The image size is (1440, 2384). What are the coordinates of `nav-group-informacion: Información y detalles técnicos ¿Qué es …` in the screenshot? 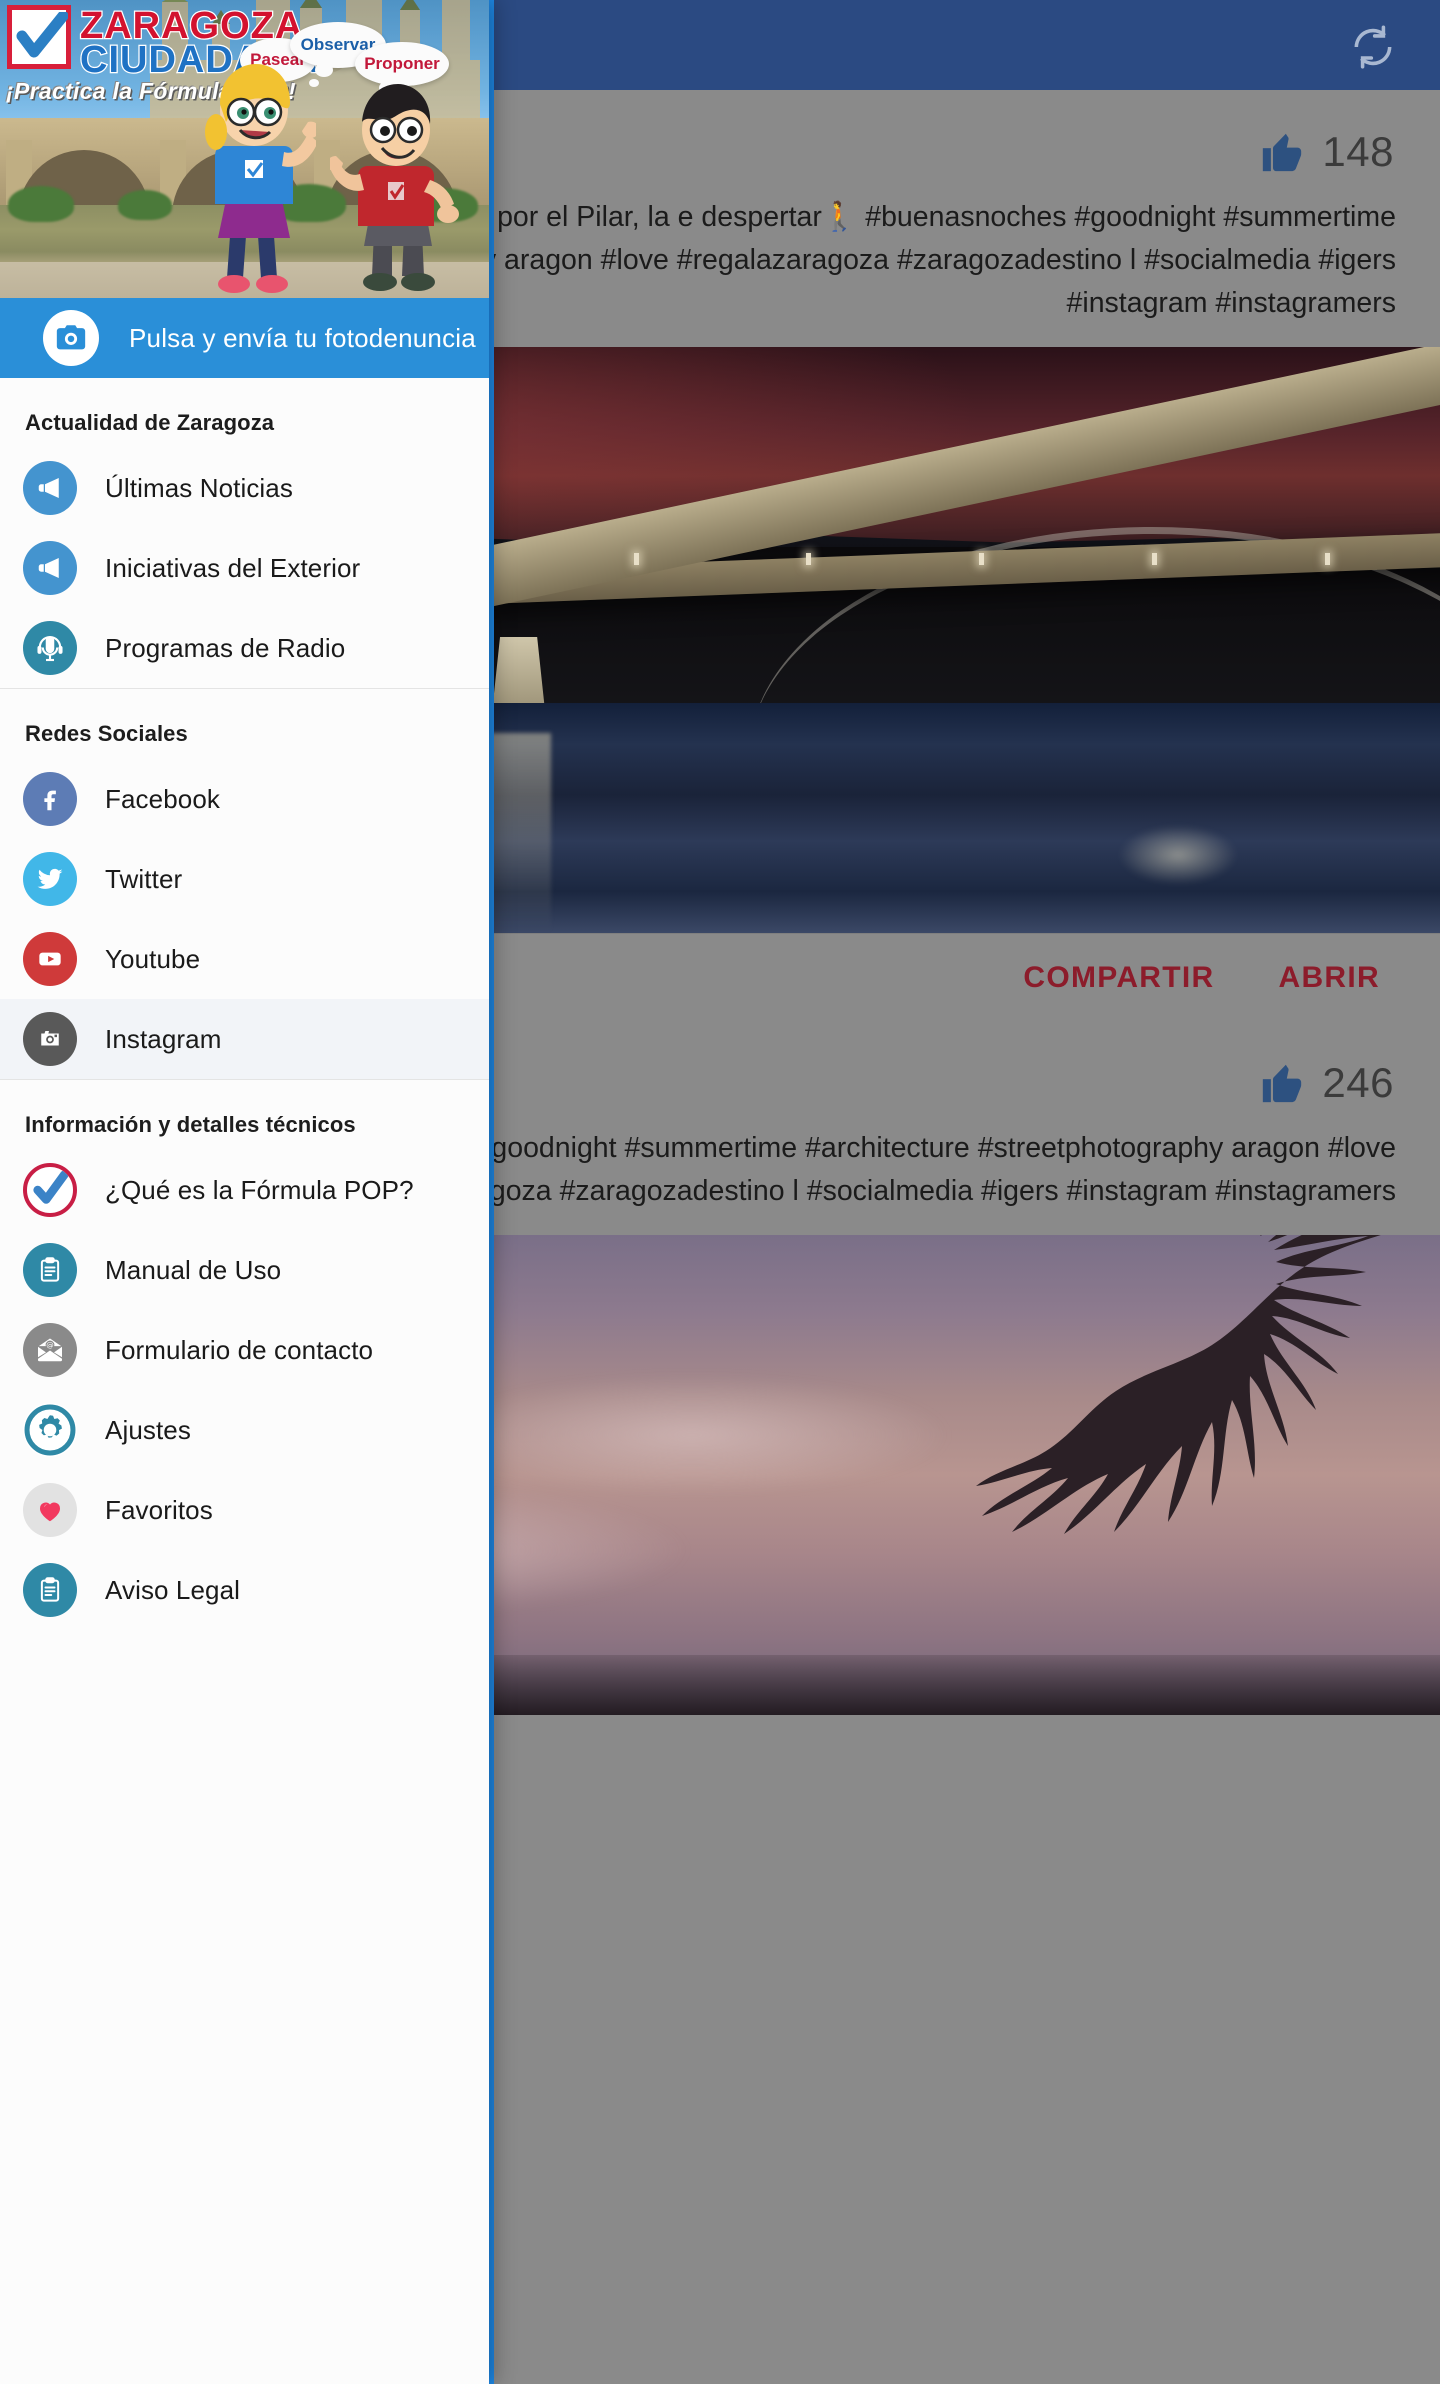 It's located at (244, 1354).